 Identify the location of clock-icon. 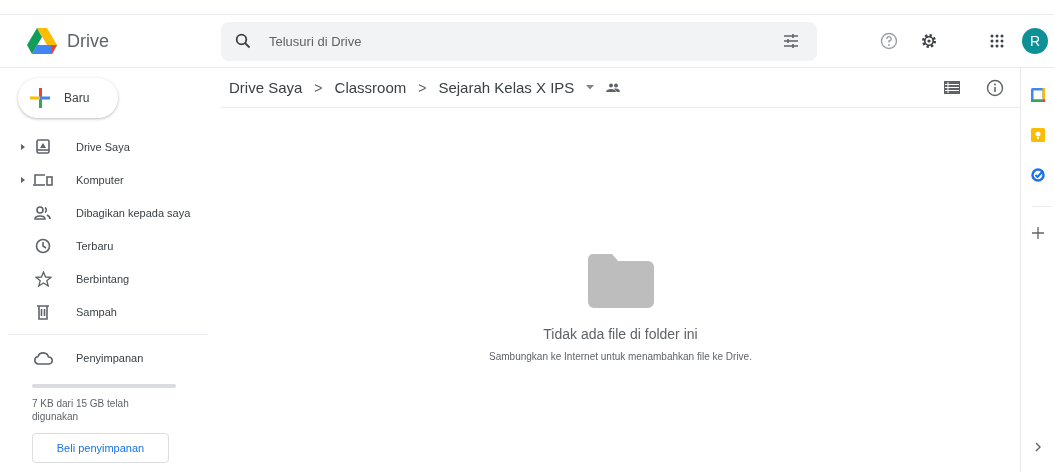
(43, 245).